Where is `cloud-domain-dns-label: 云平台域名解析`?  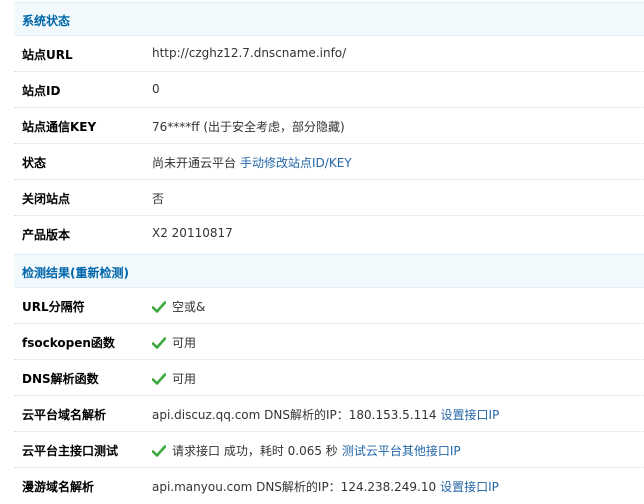
cloud-domain-dns-label: 云平台域名解析 is located at coordinates (64, 415).